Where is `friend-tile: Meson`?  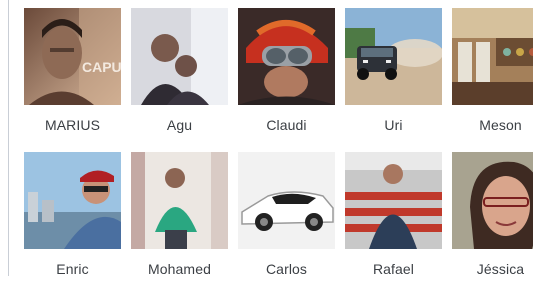 friend-tile: Meson is located at coordinates (492, 76).